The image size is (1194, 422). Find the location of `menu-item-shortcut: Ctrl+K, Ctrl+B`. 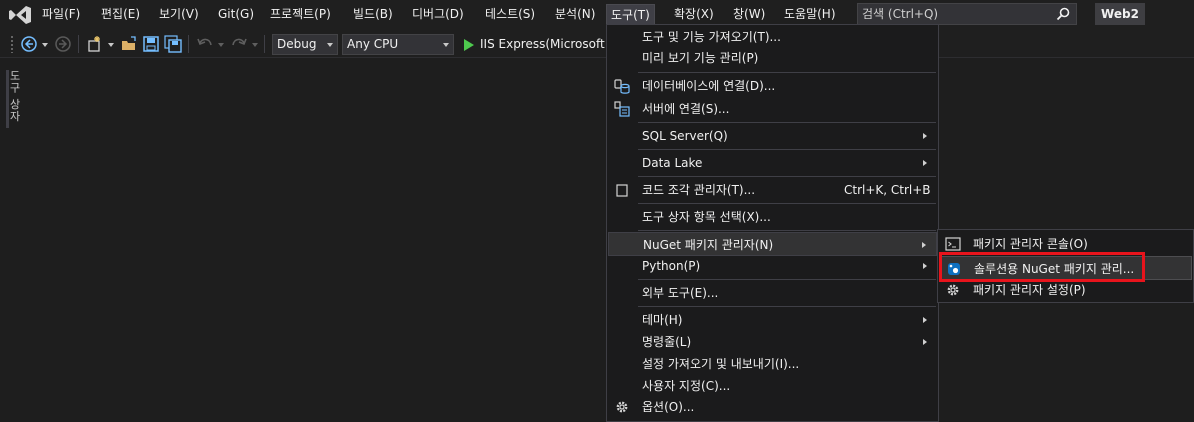

menu-item-shortcut: Ctrl+K, Ctrl+B is located at coordinates (887, 190).